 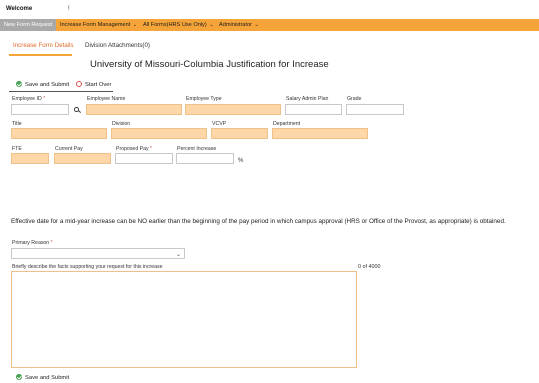 I want to click on nav-all-forms: All Forms(HRS Use Only) ⌄, so click(x=178, y=25).